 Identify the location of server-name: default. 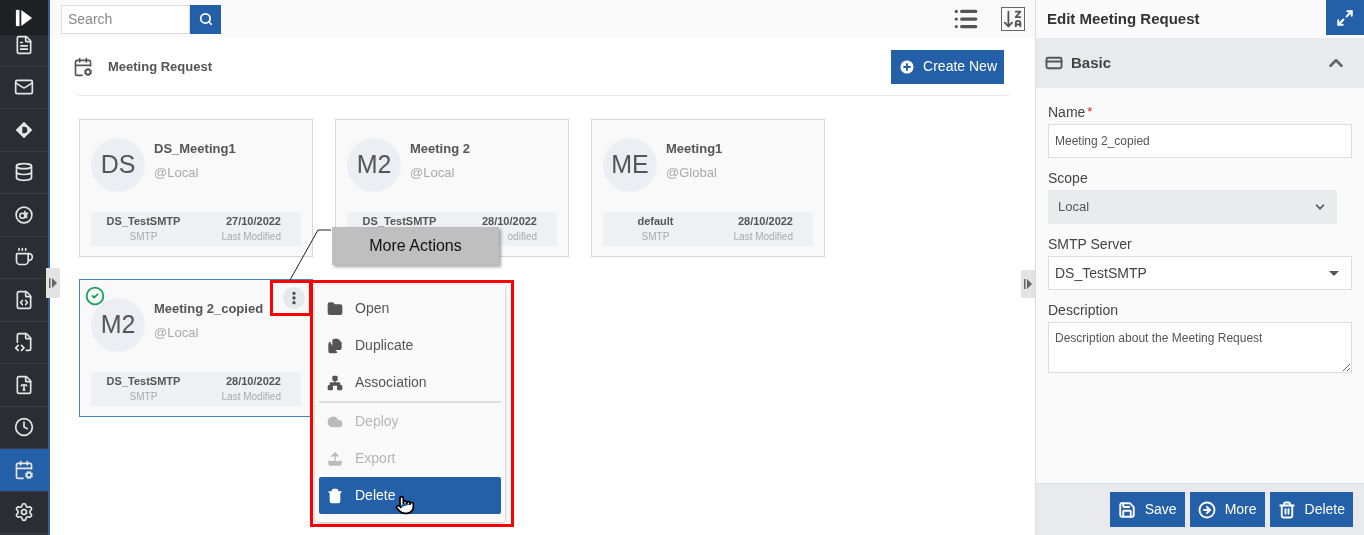
(655, 221).